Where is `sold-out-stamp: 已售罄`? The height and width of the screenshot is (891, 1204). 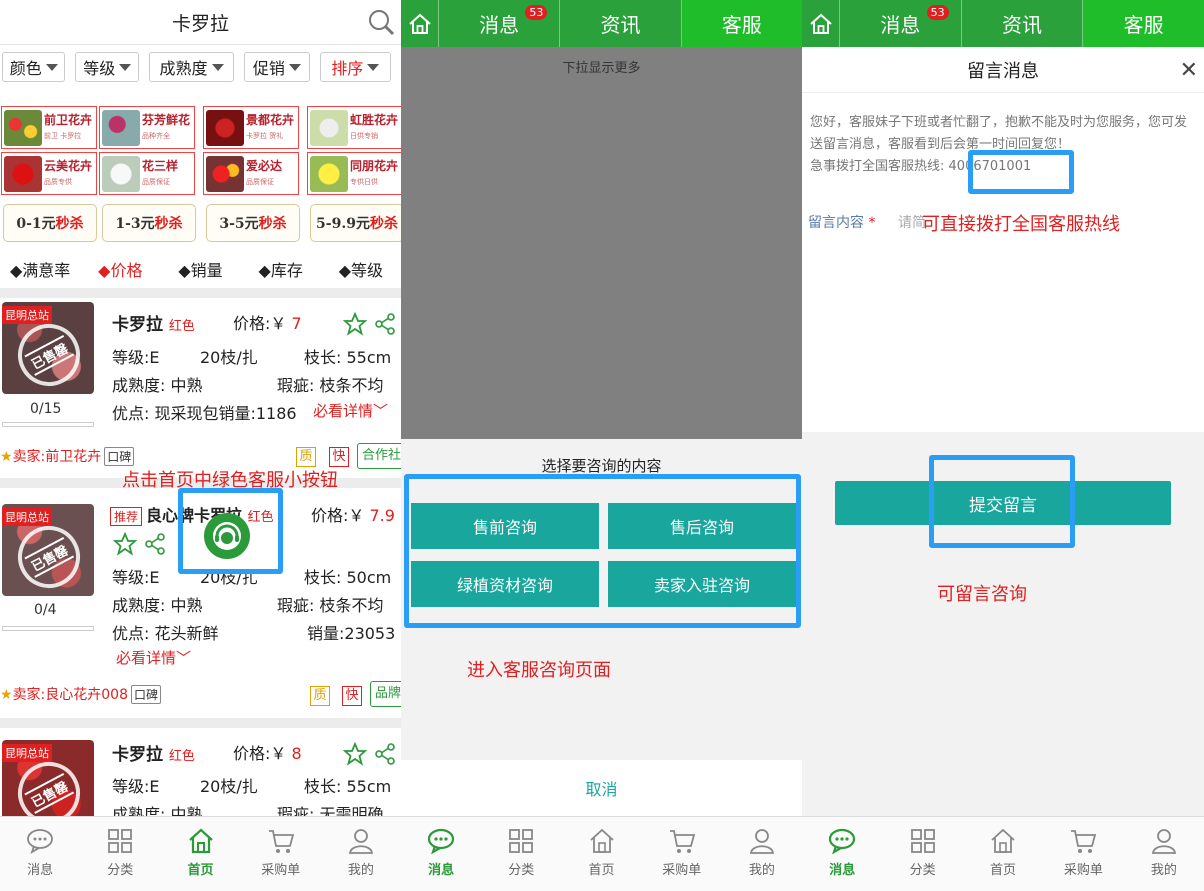
sold-out-stamp: 已售罄 is located at coordinates (49, 353).